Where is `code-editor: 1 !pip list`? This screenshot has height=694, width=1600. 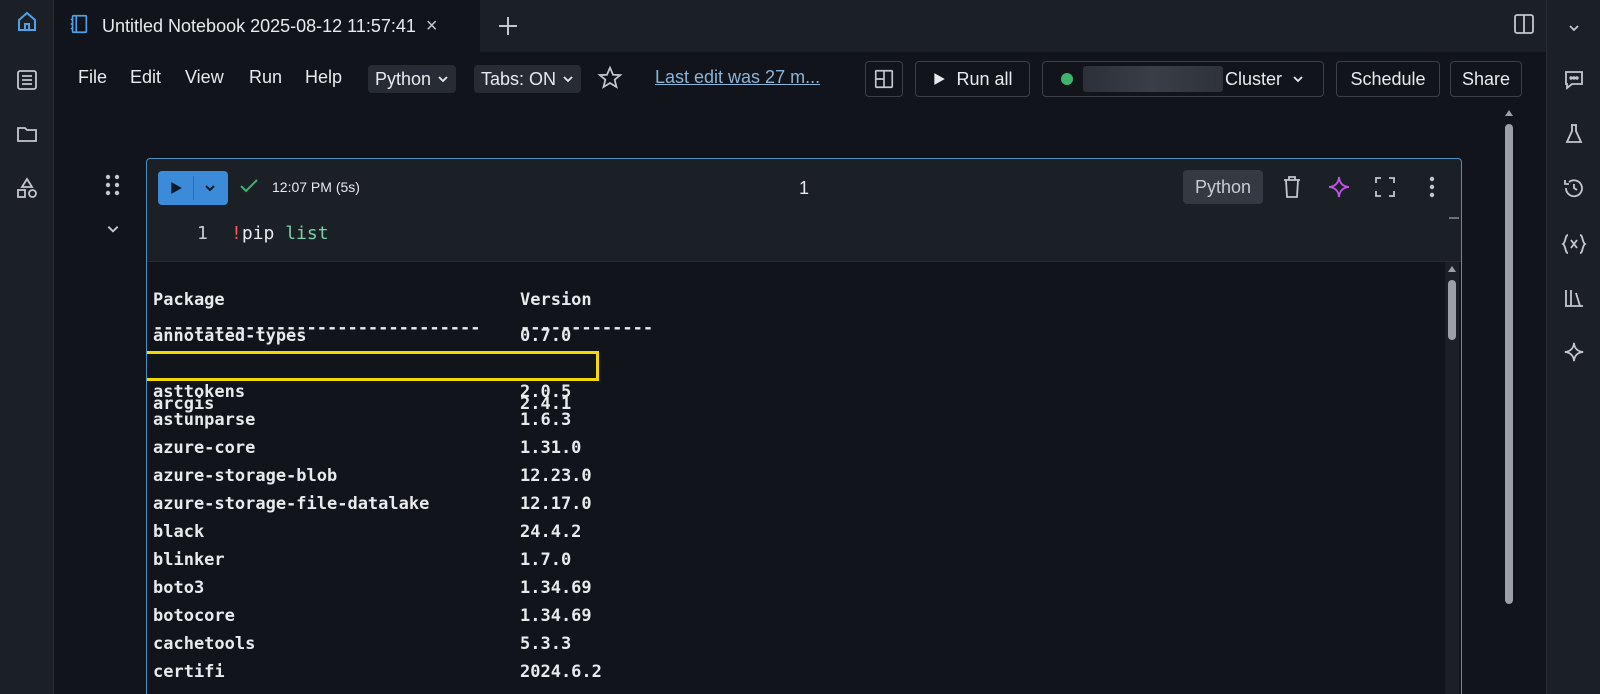 code-editor: 1 !pip list is located at coordinates (804, 239).